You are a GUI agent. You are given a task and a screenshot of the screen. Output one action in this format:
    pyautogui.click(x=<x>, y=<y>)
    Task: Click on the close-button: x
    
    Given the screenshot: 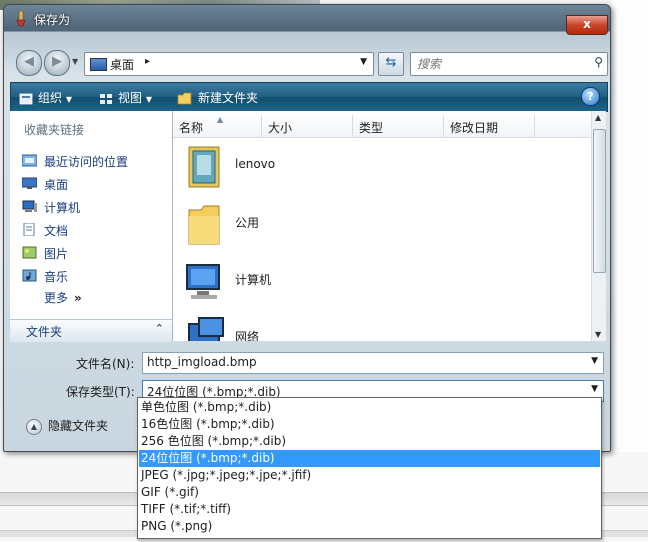 What is the action you would take?
    pyautogui.click(x=587, y=25)
    